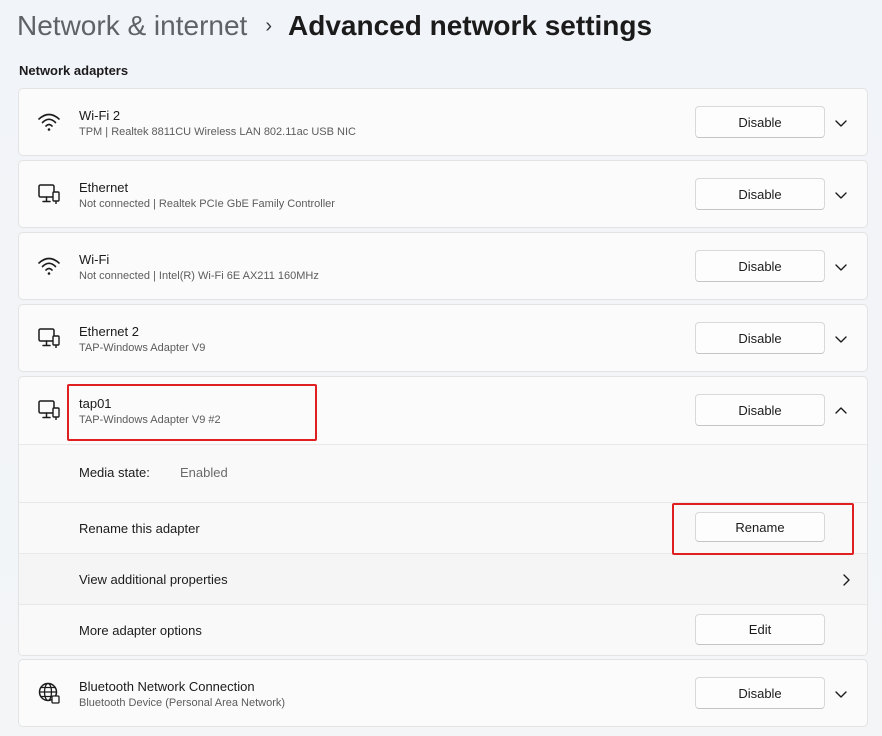  What do you see at coordinates (140, 630) in the screenshot?
I see `more-adapter-options-label: More adapter options` at bounding box center [140, 630].